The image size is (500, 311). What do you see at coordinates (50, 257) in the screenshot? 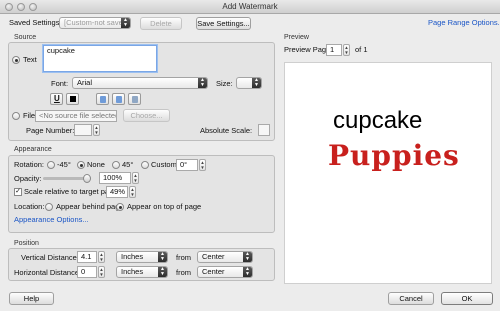
I see `vertical-distance-label: Vertical Distance:` at bounding box center [50, 257].